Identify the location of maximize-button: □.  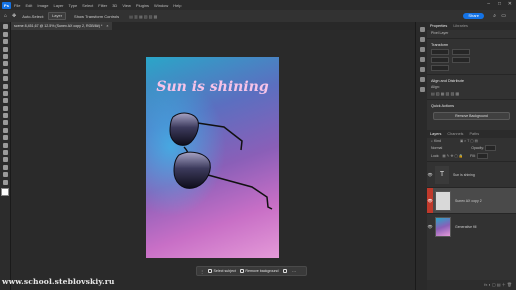
(499, 4).